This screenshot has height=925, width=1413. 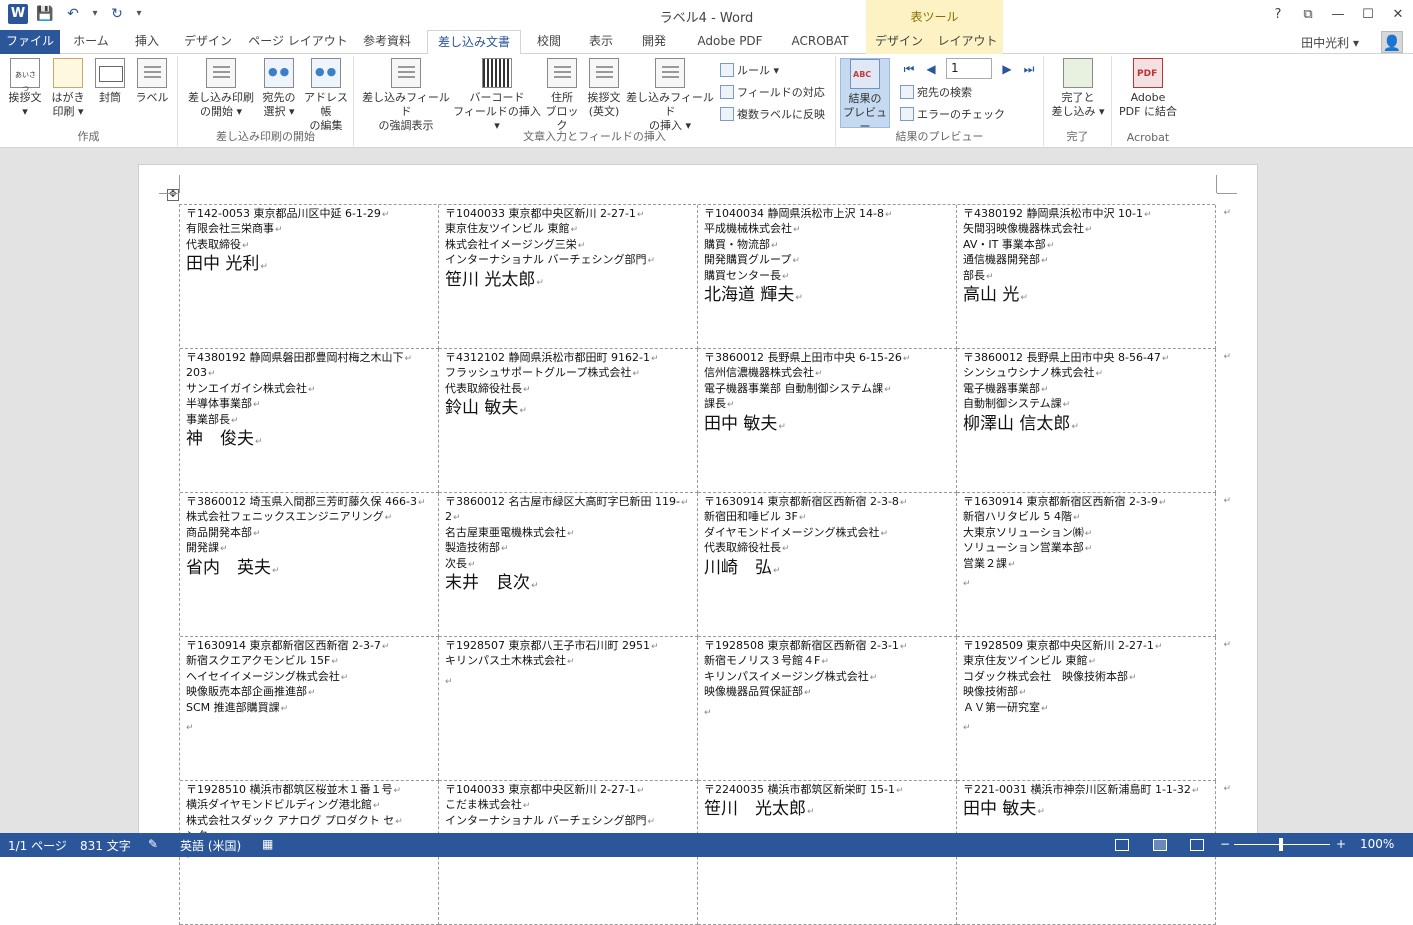 What do you see at coordinates (298, 42) in the screenshot?
I see `tab-page-layout: ページ レイアウト` at bounding box center [298, 42].